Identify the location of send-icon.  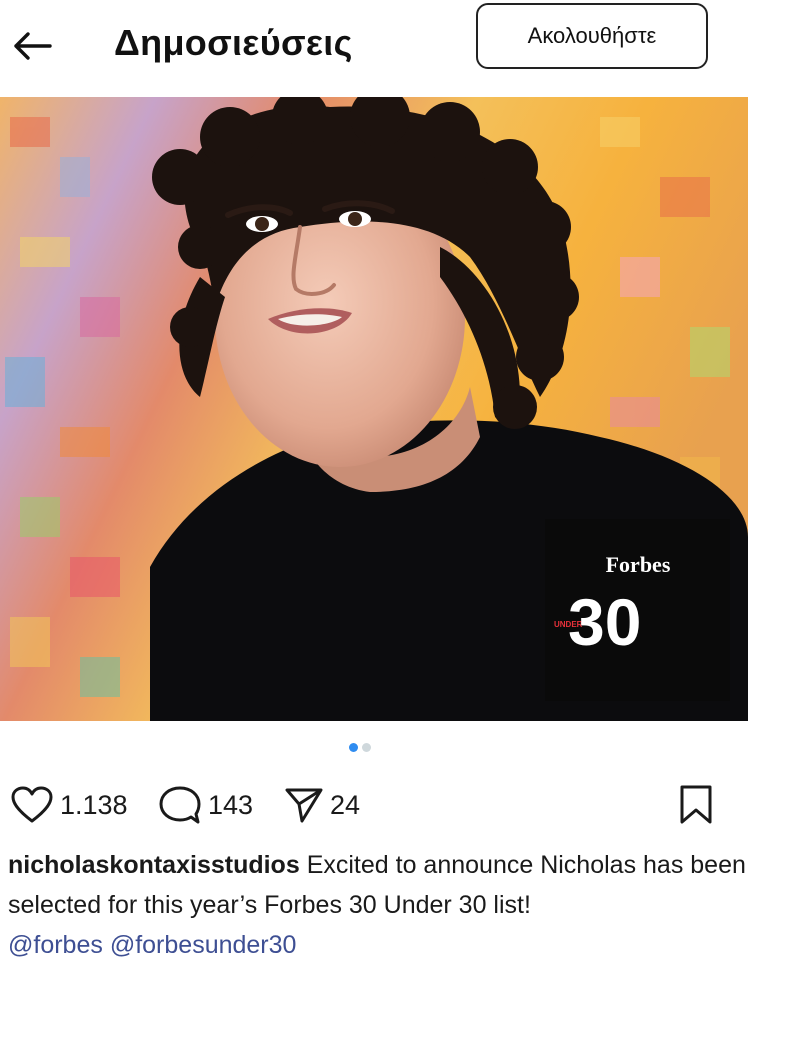
(304, 805).